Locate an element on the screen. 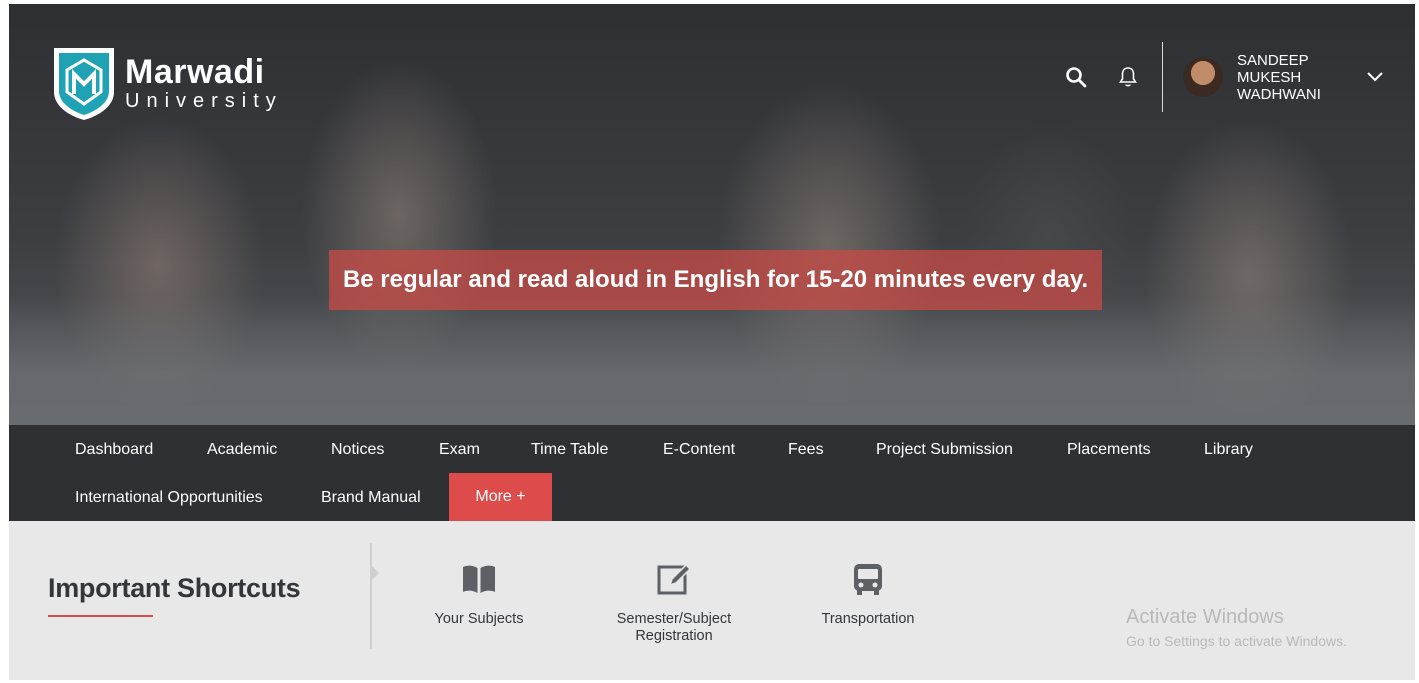 This screenshot has height=683, width=1419. university-logo: Marwadi University is located at coordinates (166, 83).